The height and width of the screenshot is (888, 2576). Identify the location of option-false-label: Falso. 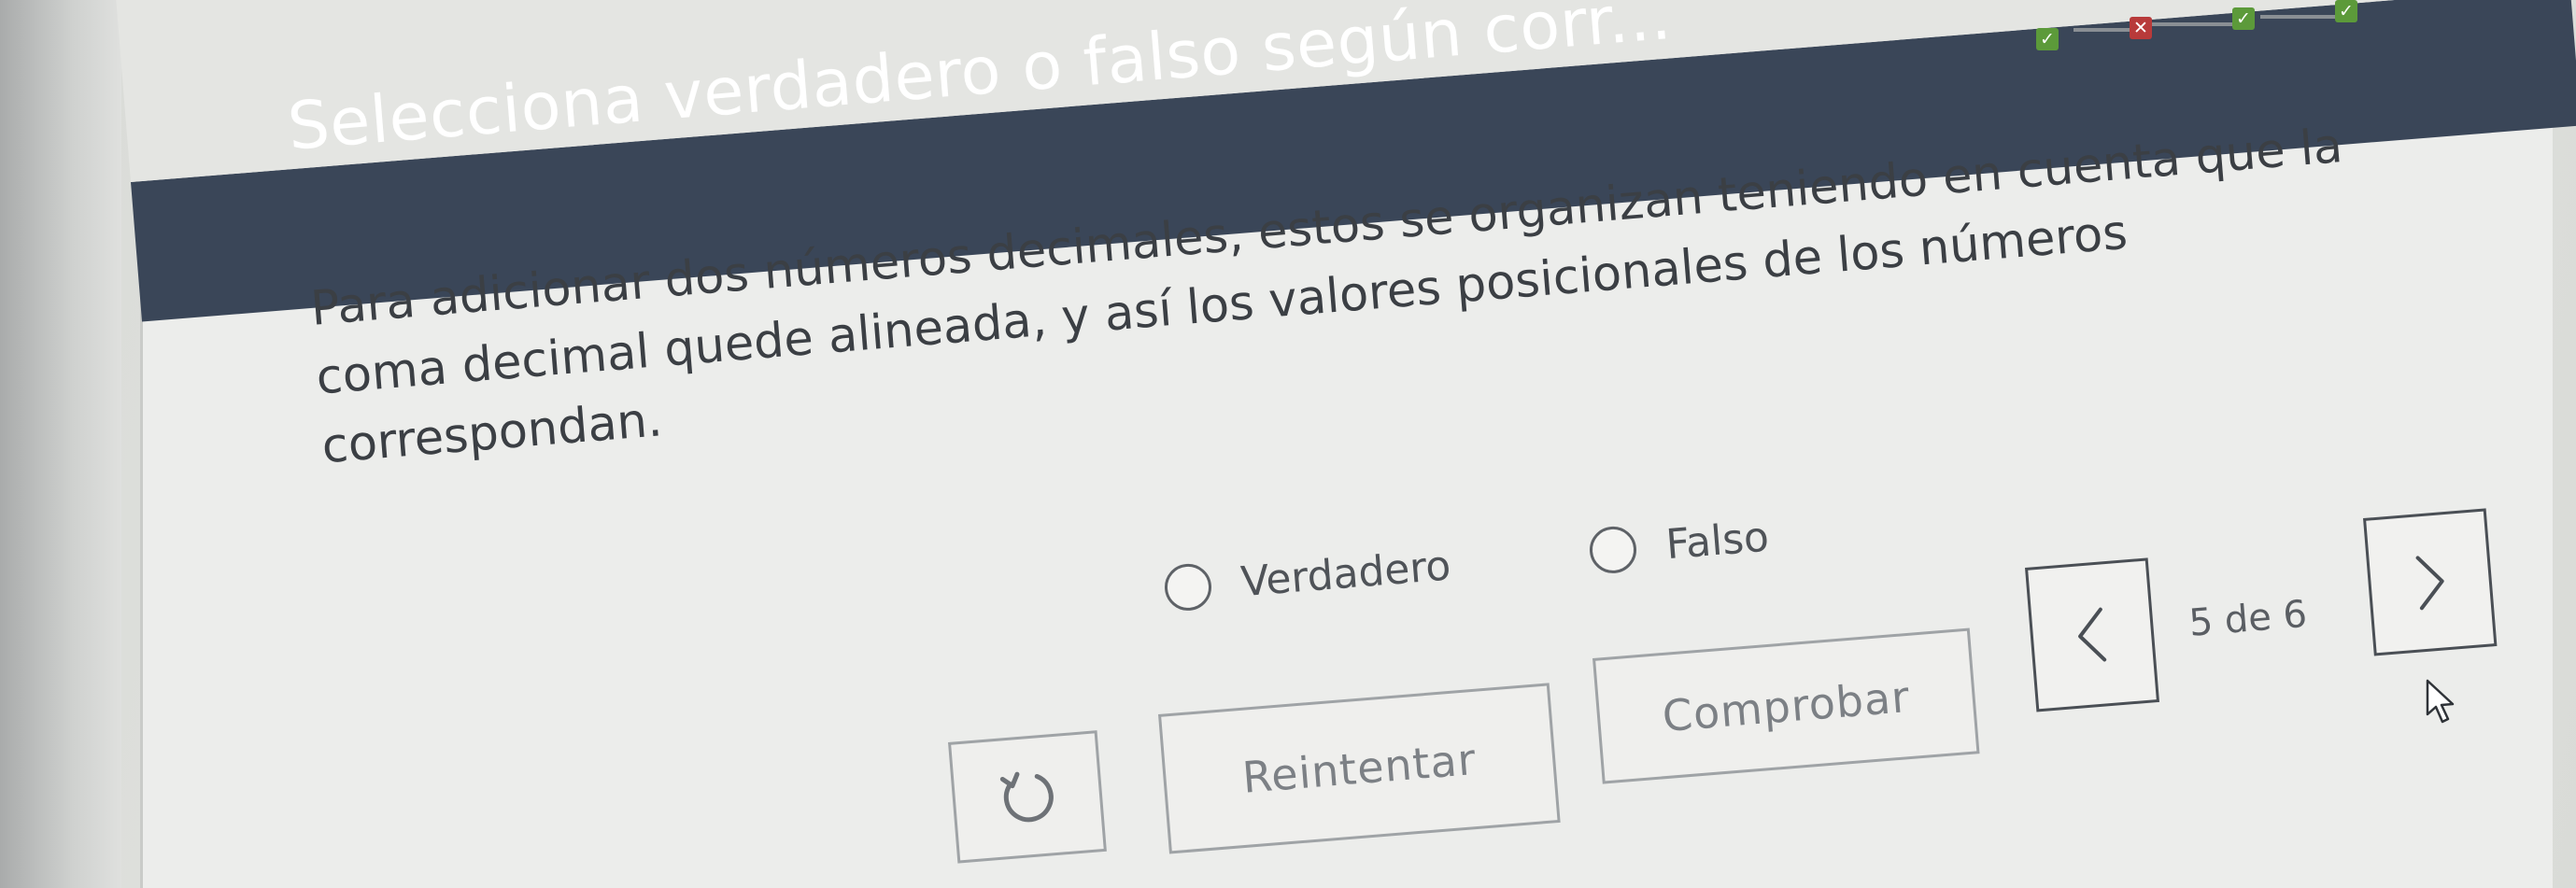
(1717, 541).